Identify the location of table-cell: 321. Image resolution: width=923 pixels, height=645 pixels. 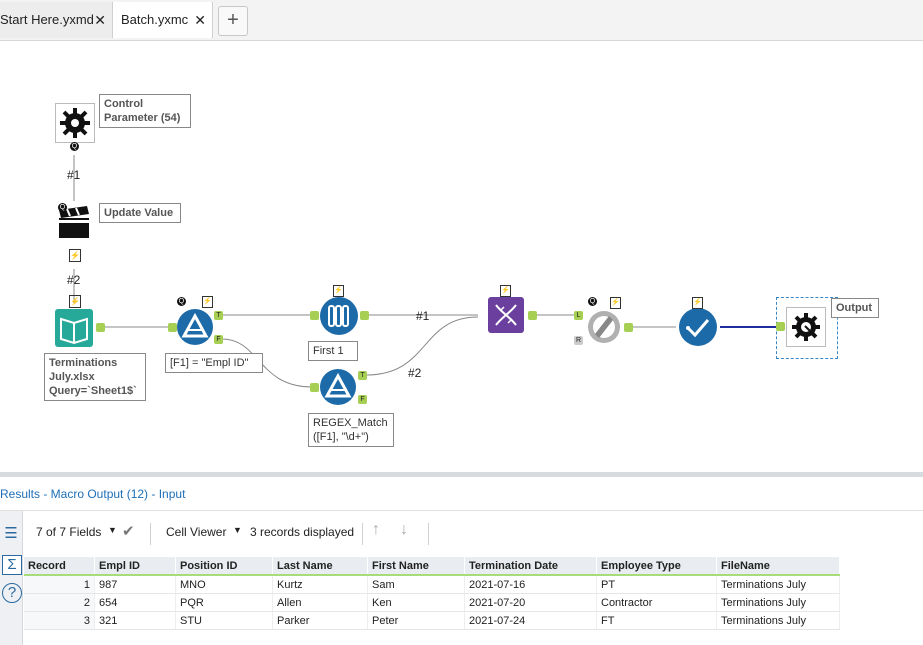
(135, 620).